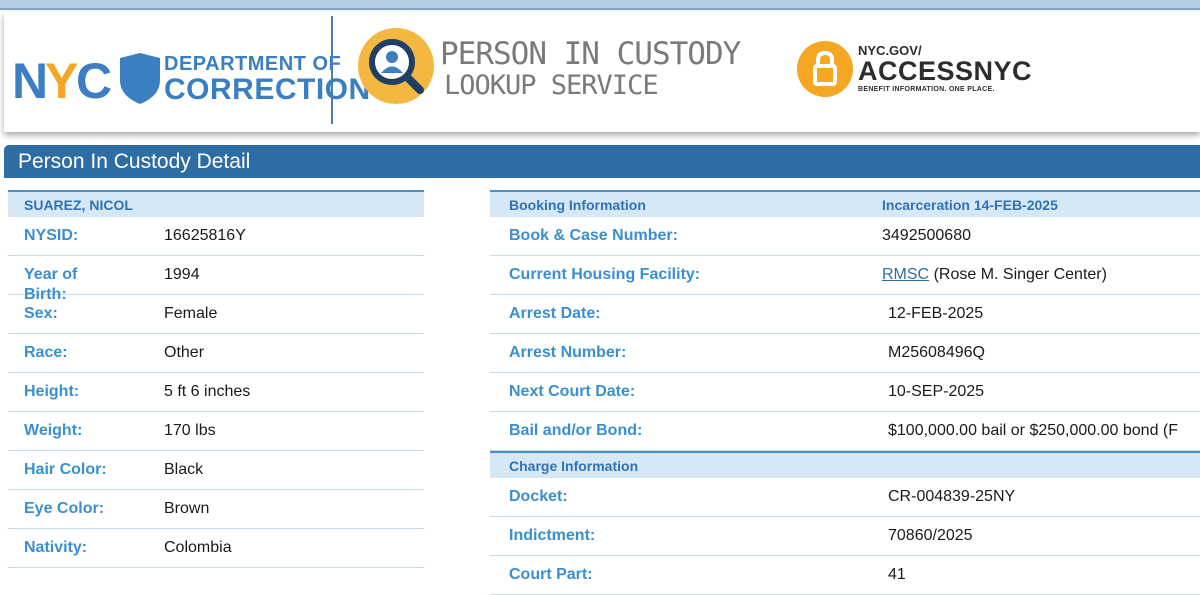 This screenshot has height=595, width=1200. I want to click on person-name-header: SUAREZ, NICOL, so click(216, 203).